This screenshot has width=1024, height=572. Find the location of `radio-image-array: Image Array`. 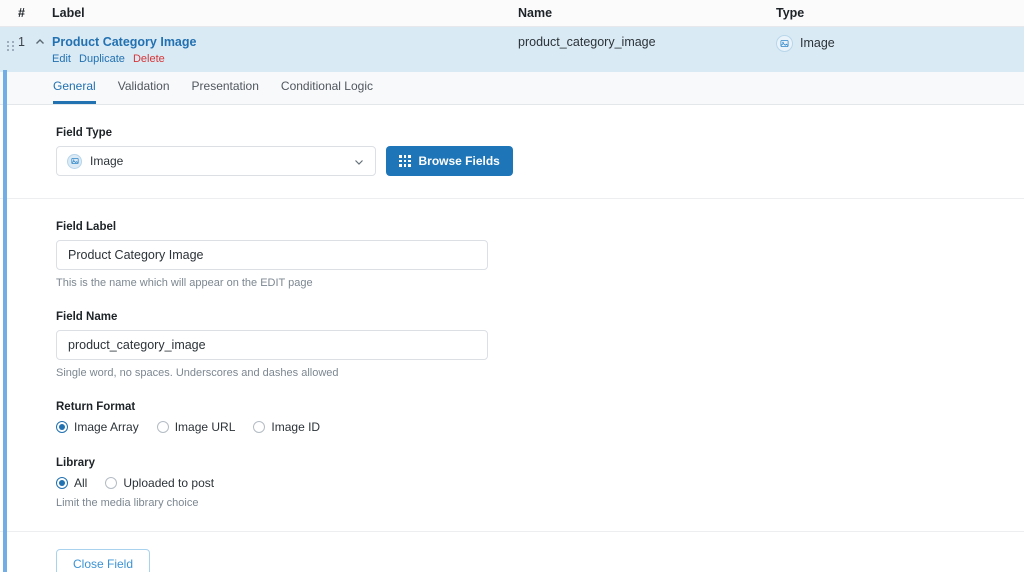

radio-image-array: Image Array is located at coordinates (97, 427).